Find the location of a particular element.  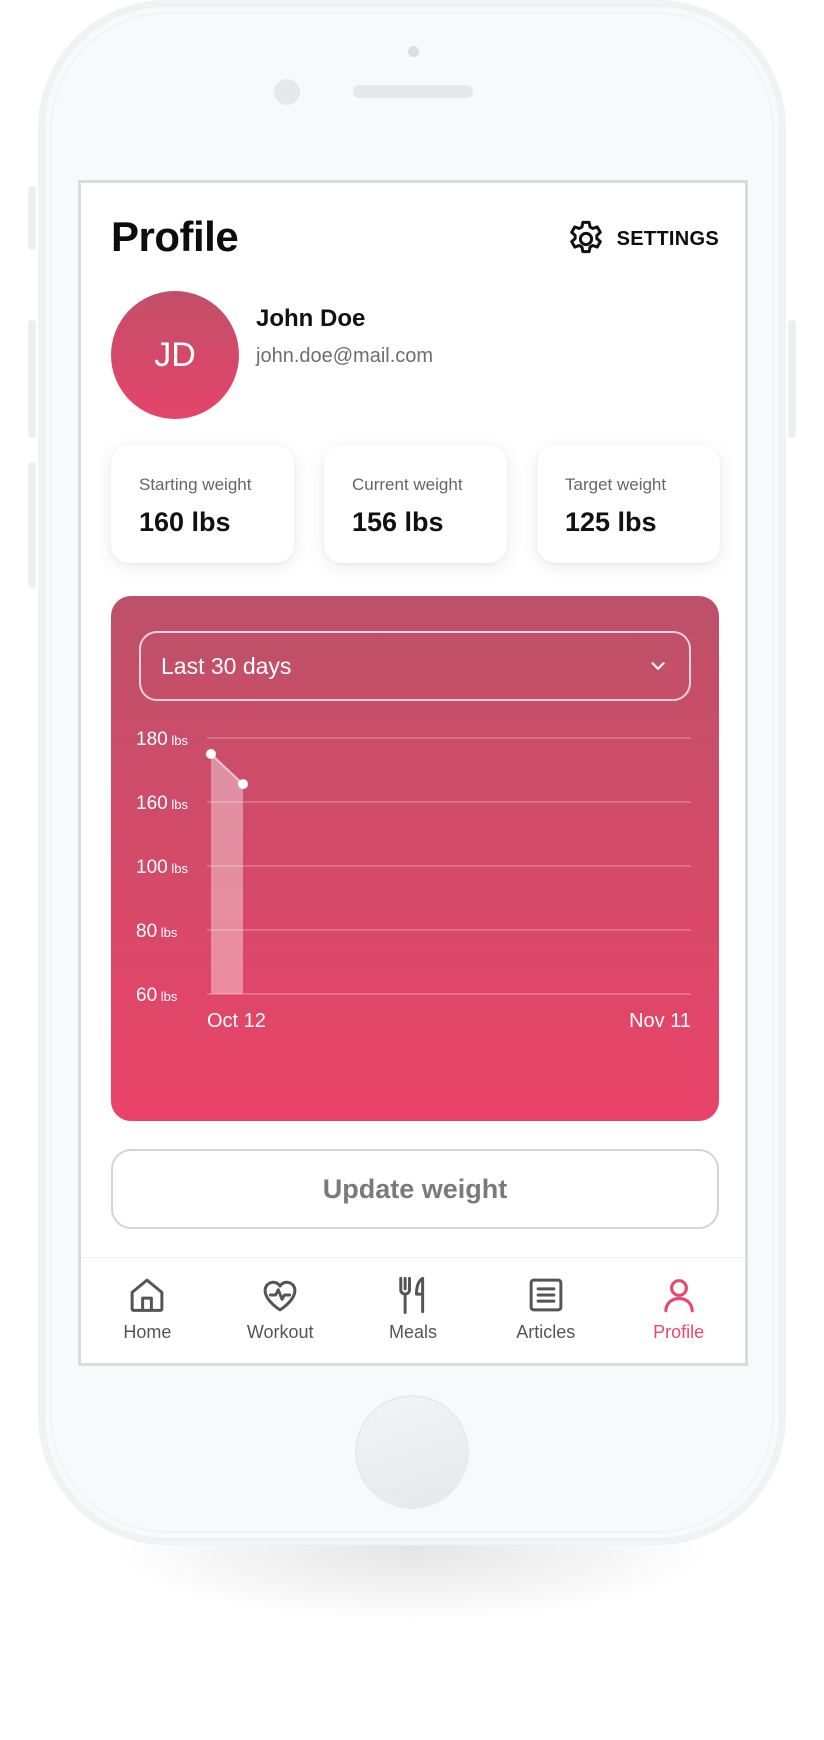

period-select: Last 30 days is located at coordinates (415, 666).